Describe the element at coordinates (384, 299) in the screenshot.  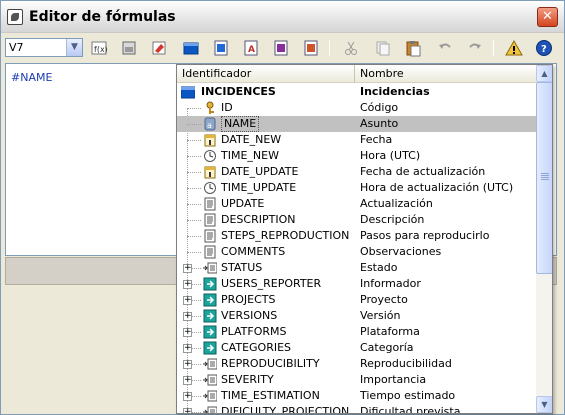
I see `field-name: Proyecto` at that location.